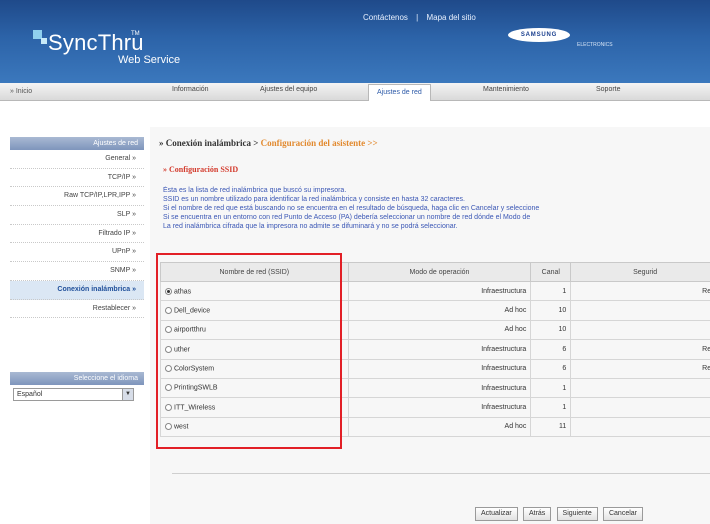  What do you see at coordinates (77, 143) in the screenshot?
I see `sidebar-title: Ajustes de red` at bounding box center [77, 143].